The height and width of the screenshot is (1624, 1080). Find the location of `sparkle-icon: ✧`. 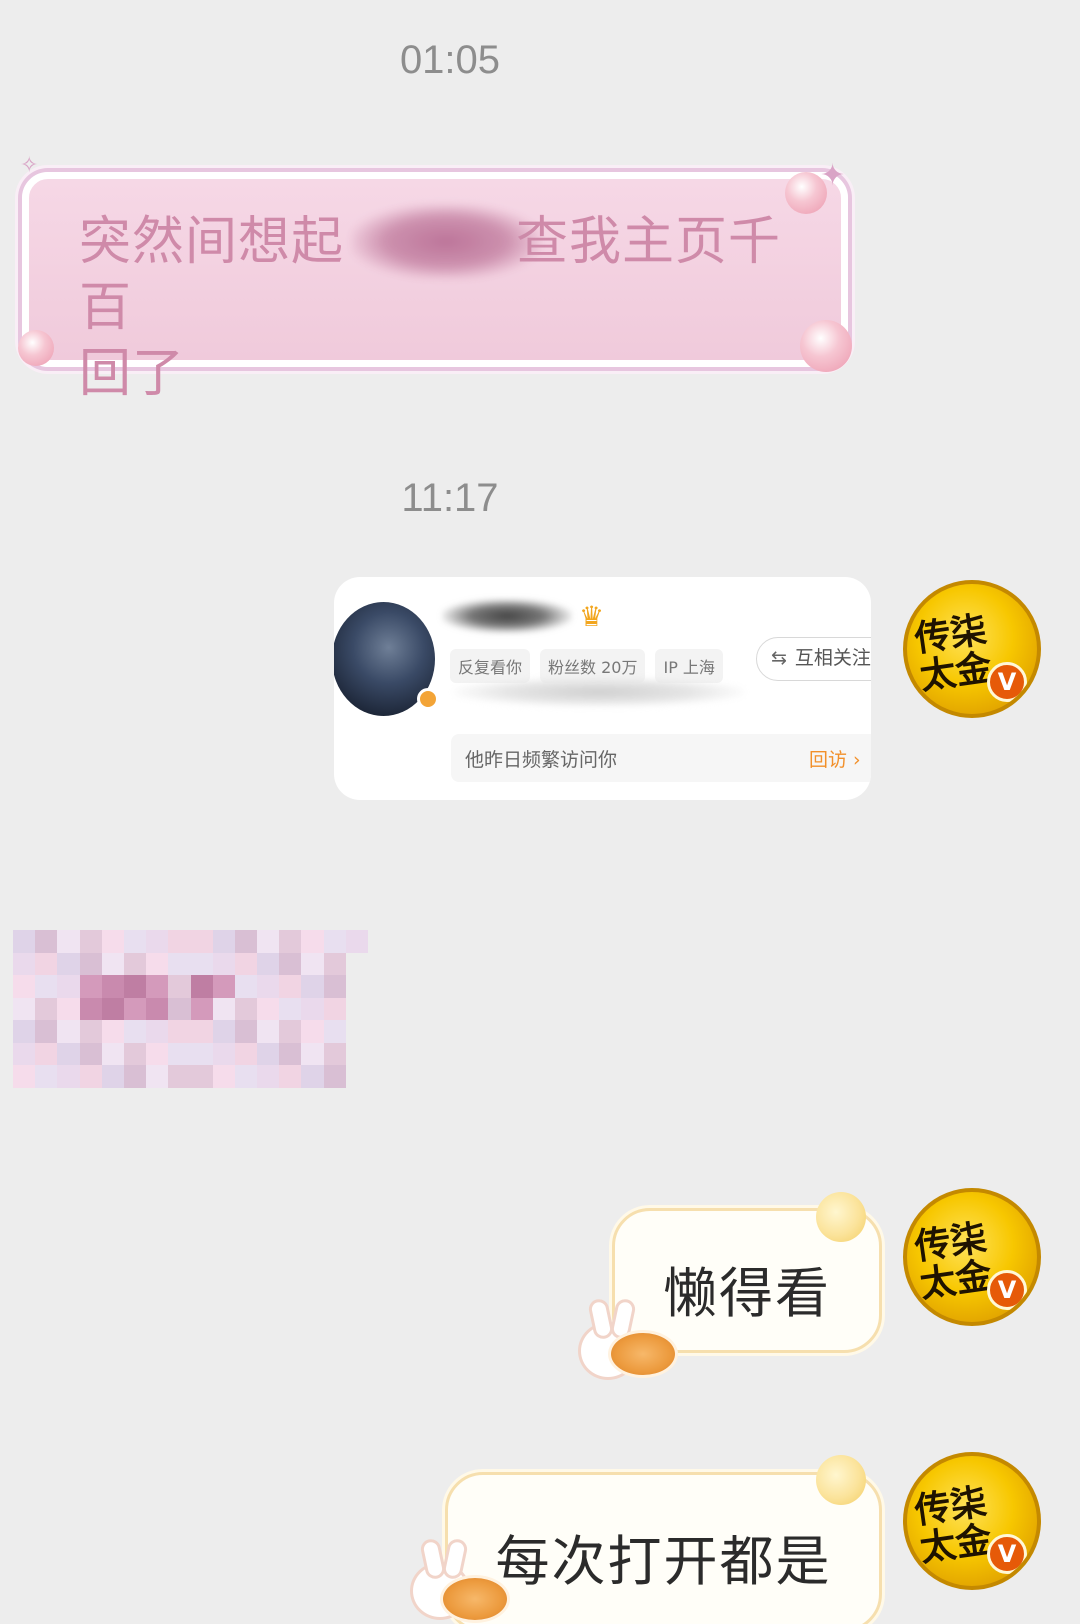

sparkle-icon: ✧ is located at coordinates (29, 165).